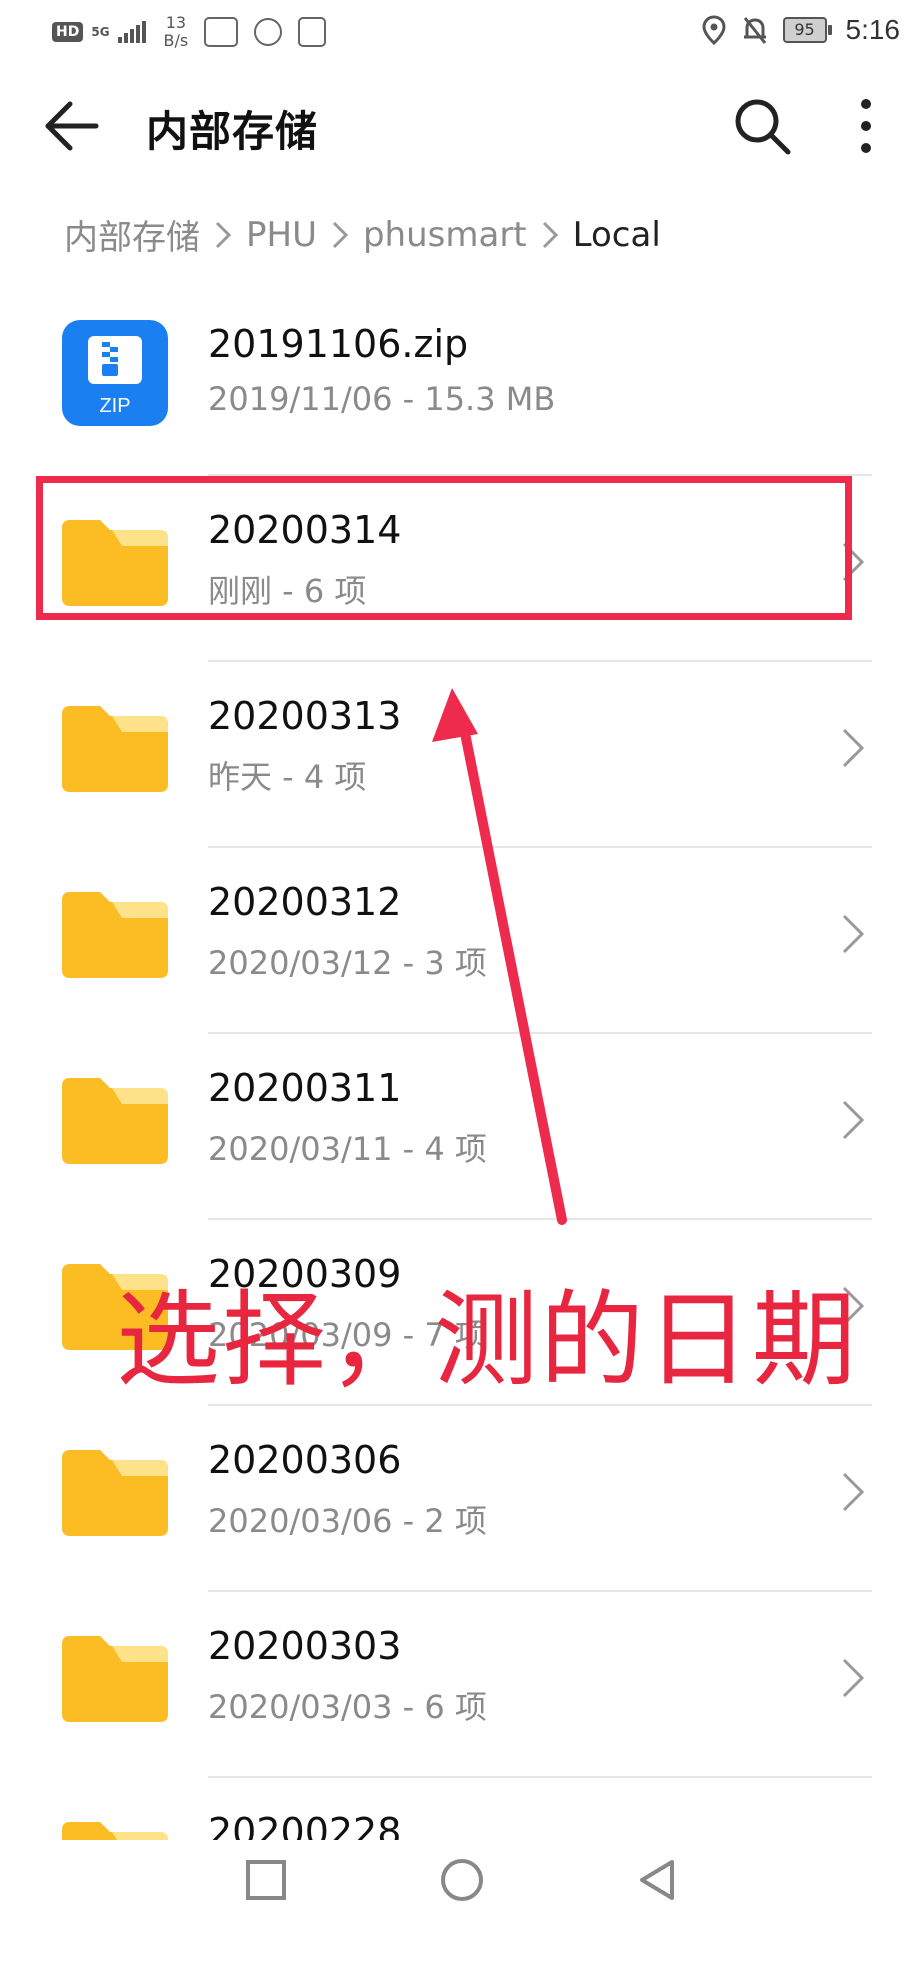 The height and width of the screenshot is (1964, 924). Describe the element at coordinates (866, 126) in the screenshot. I see `more-options-icon` at that location.